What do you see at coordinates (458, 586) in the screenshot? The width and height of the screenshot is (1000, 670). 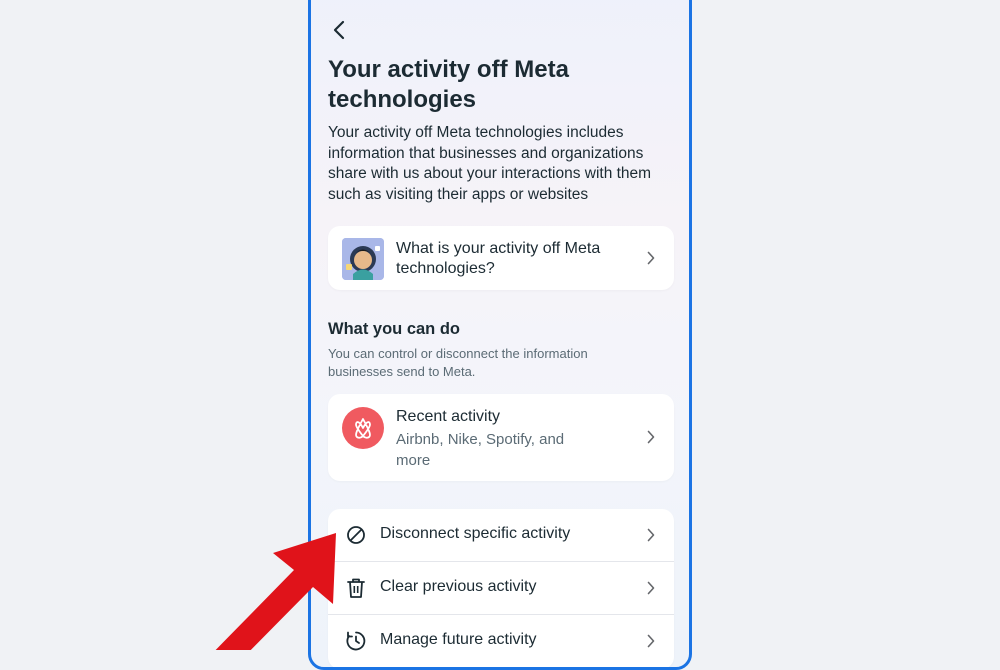 I see `action-label: Clear previous activity` at bounding box center [458, 586].